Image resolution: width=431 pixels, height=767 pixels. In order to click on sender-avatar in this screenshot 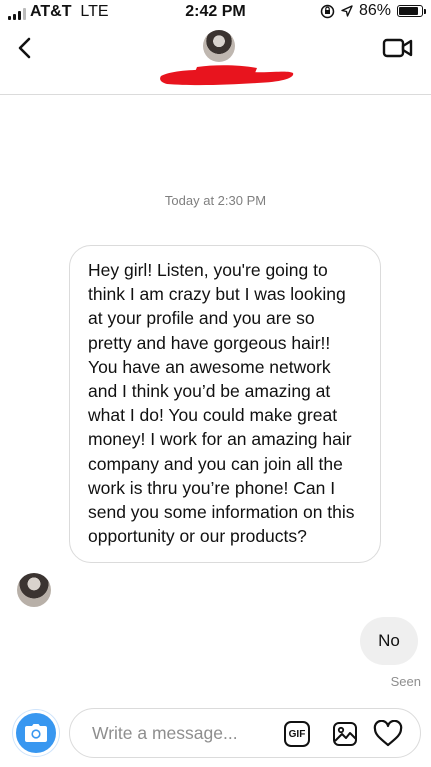, I will do `click(34, 590)`.